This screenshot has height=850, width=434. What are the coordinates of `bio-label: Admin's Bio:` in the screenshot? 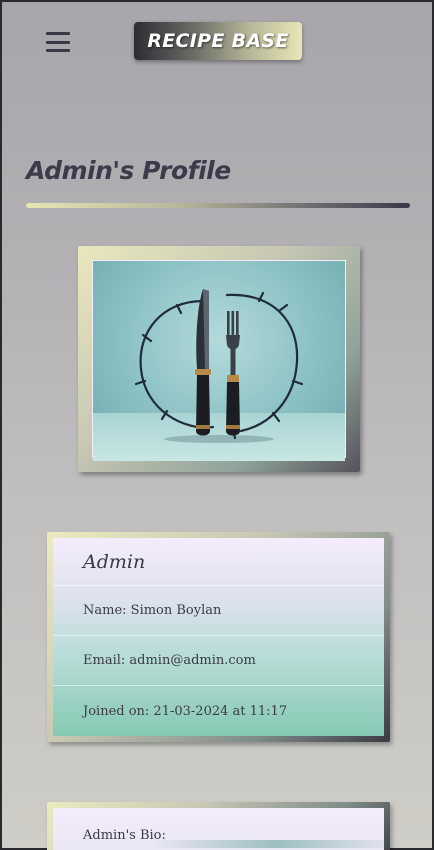 It's located at (124, 835).